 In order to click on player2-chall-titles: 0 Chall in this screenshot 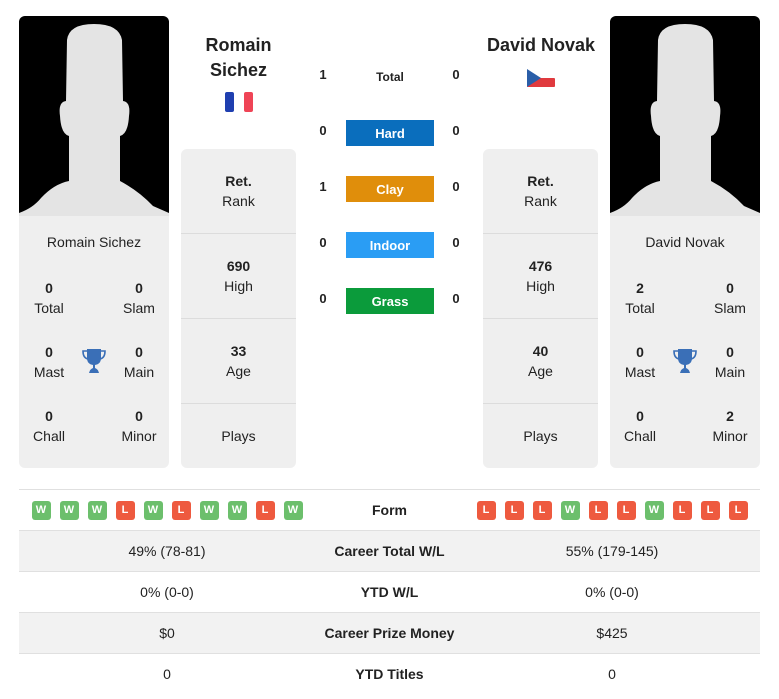, I will do `click(640, 426)`.